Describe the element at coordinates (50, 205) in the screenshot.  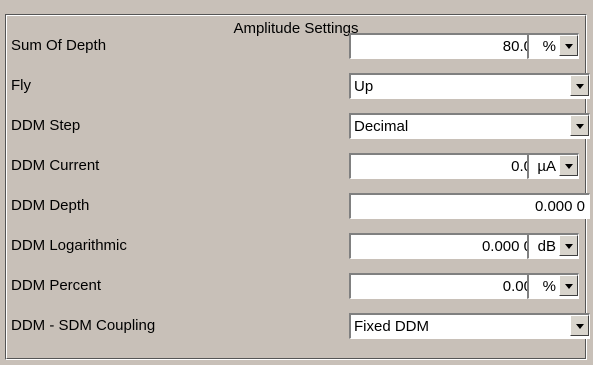
I see `ddm-depth-label: DDM Depth` at that location.